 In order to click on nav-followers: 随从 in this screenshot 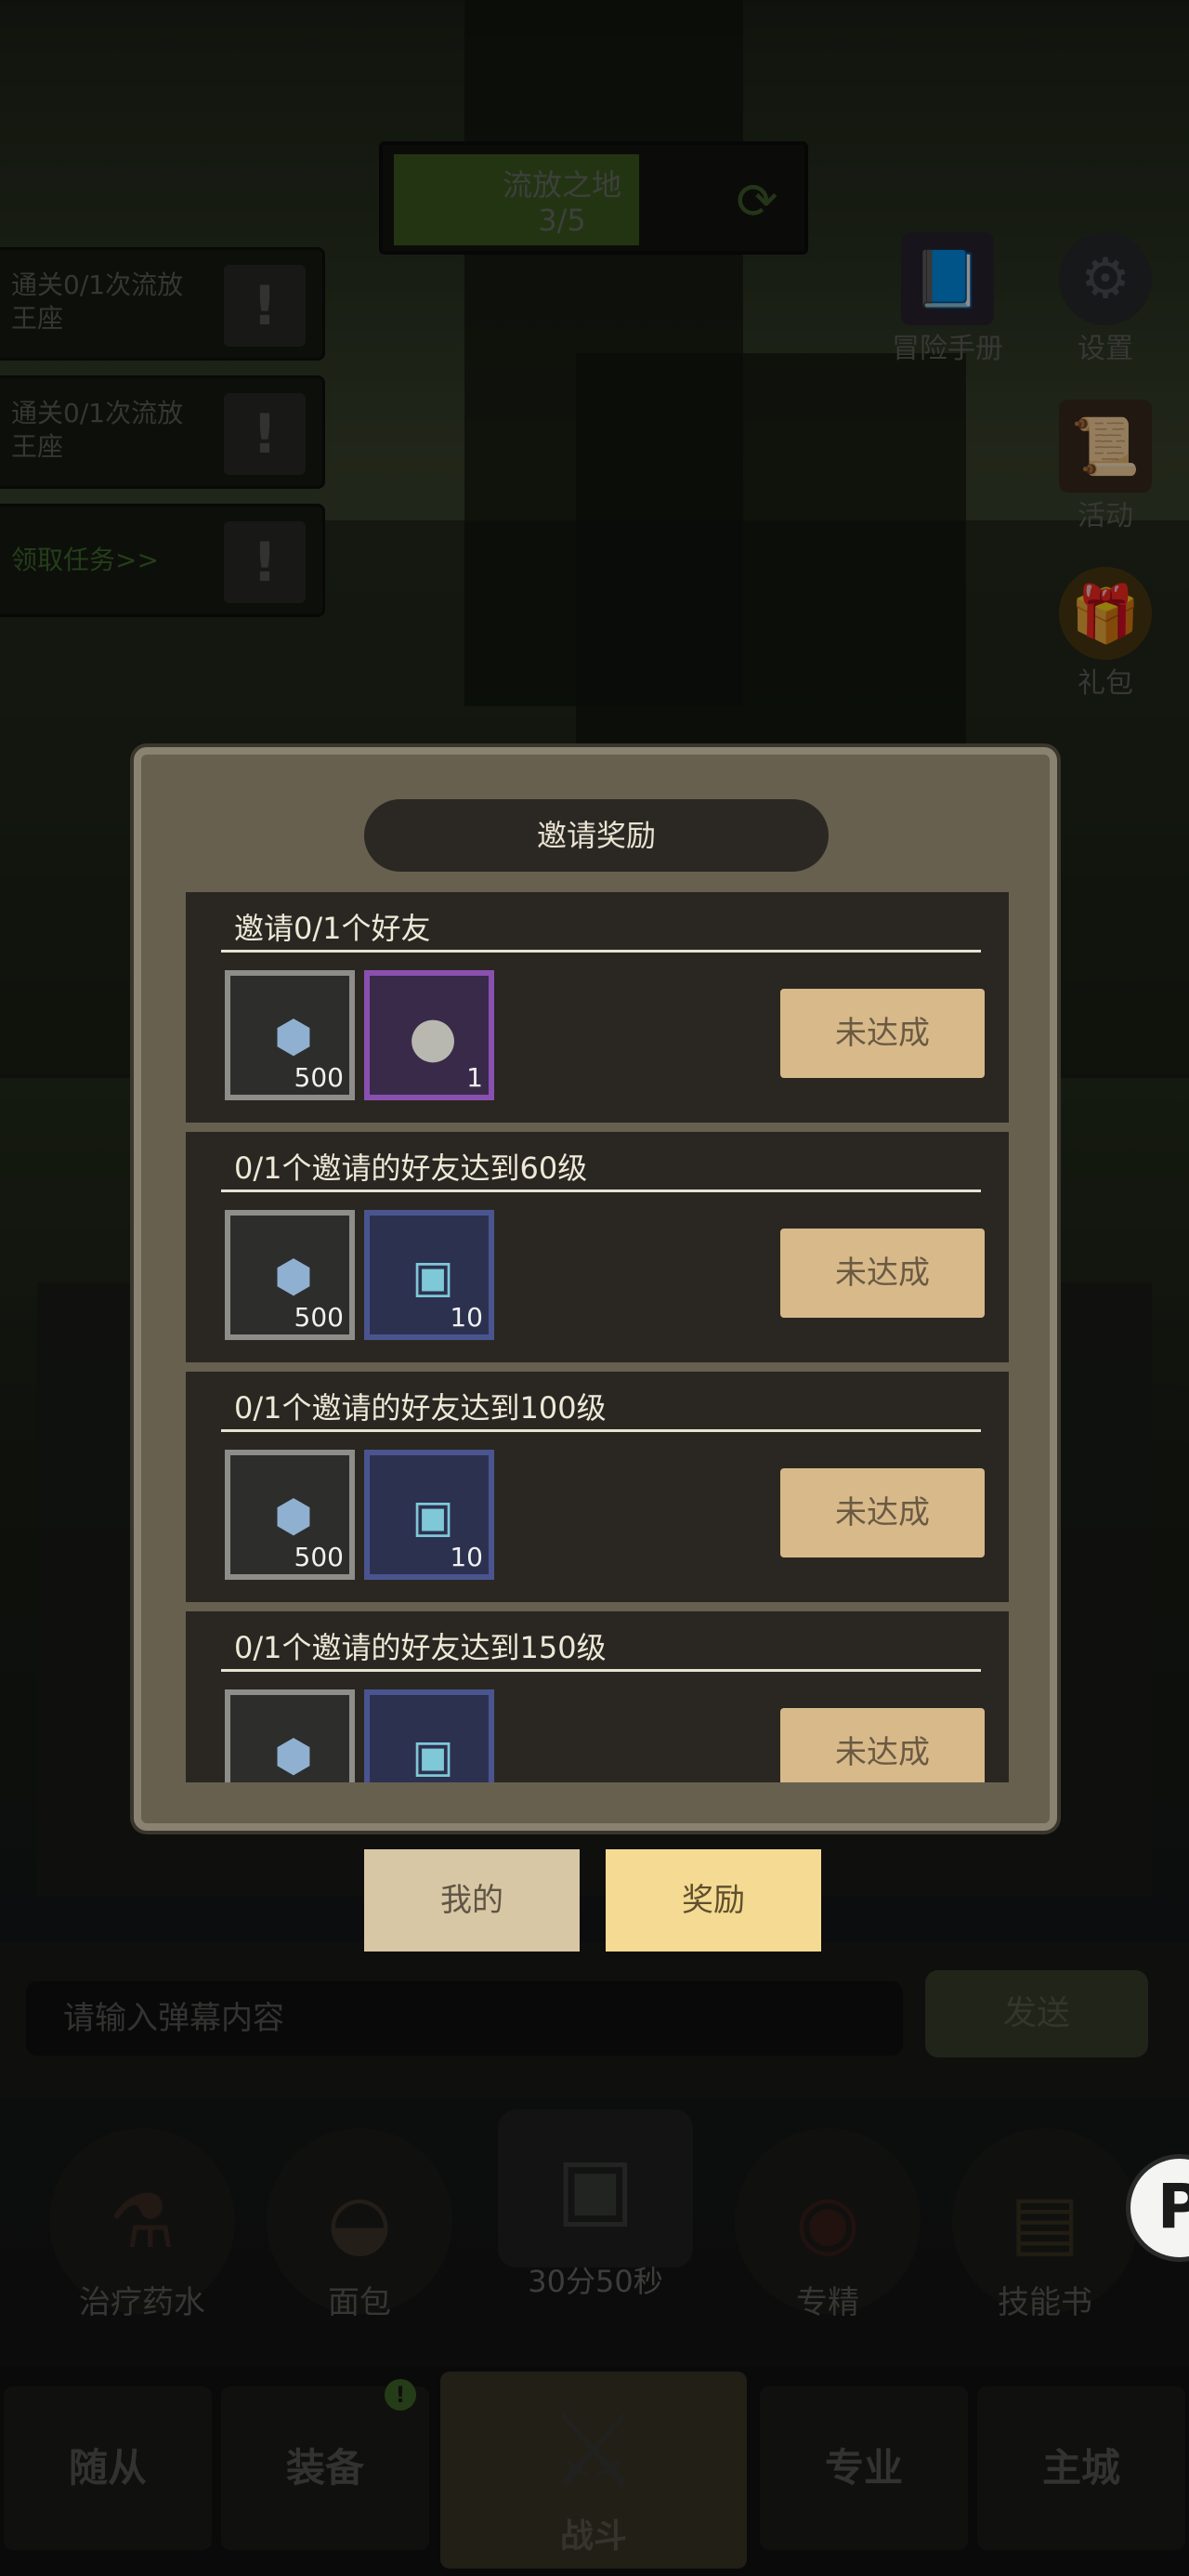, I will do `click(108, 2468)`.